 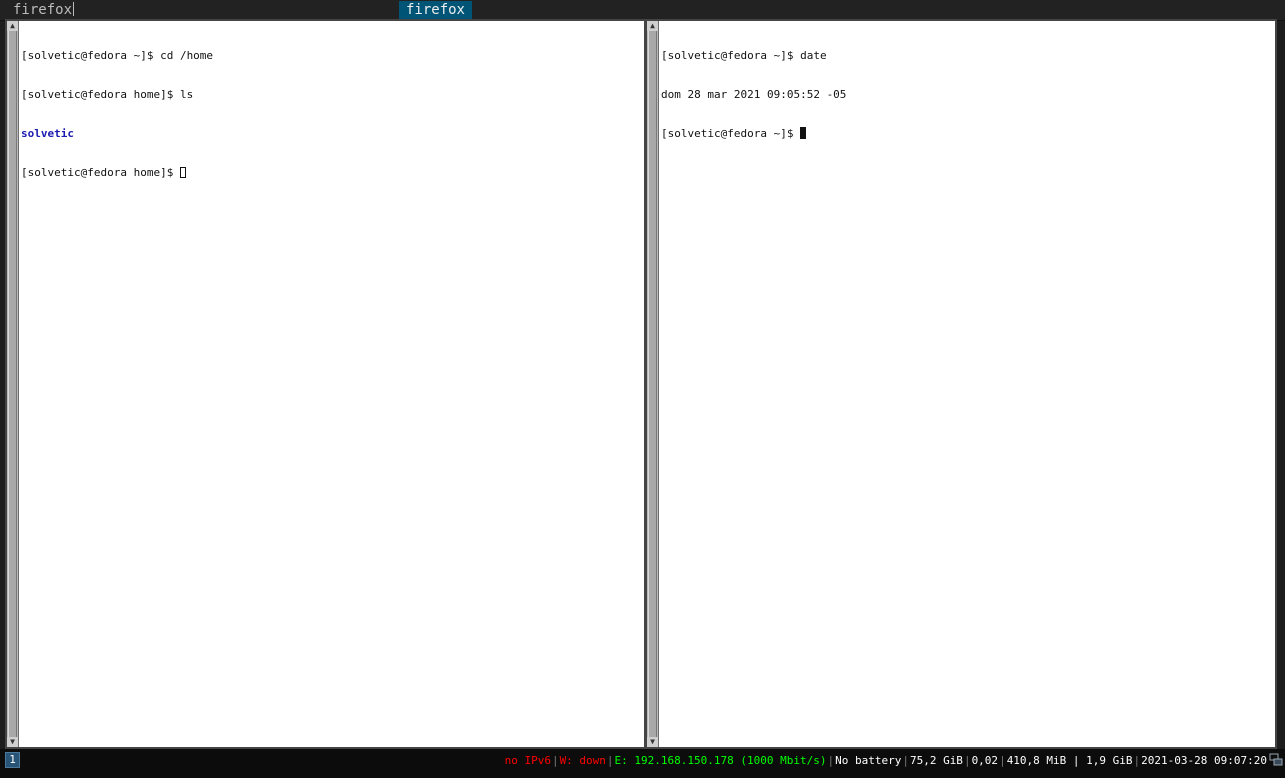 I want to click on dmenu-selected-item: firefox, so click(x=435, y=10).